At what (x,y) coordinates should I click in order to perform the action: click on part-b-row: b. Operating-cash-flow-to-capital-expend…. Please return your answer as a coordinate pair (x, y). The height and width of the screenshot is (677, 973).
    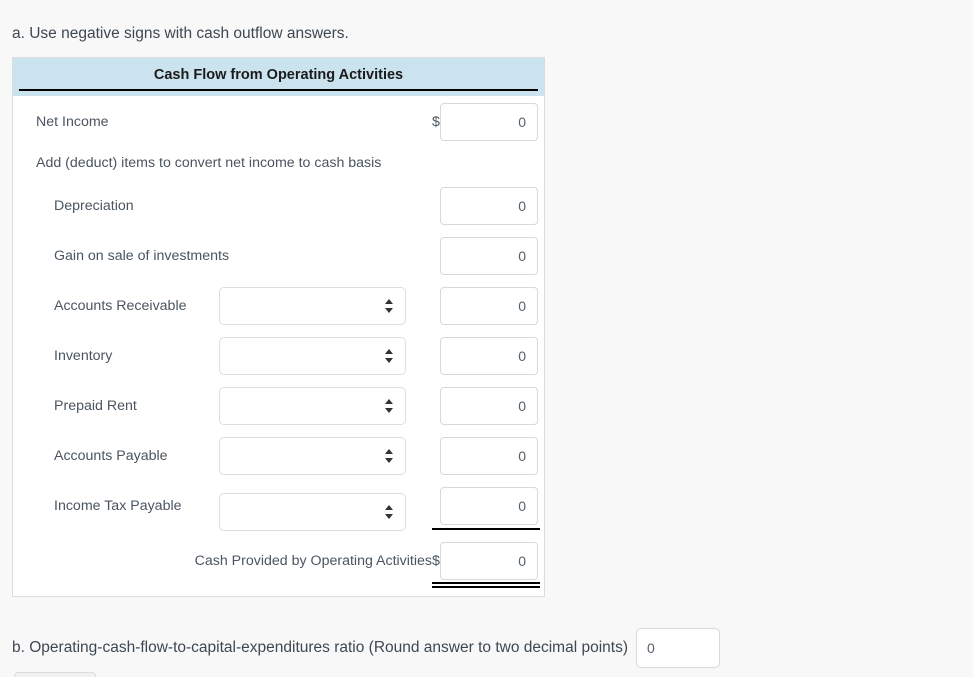
    Looking at the image, I should click on (366, 648).